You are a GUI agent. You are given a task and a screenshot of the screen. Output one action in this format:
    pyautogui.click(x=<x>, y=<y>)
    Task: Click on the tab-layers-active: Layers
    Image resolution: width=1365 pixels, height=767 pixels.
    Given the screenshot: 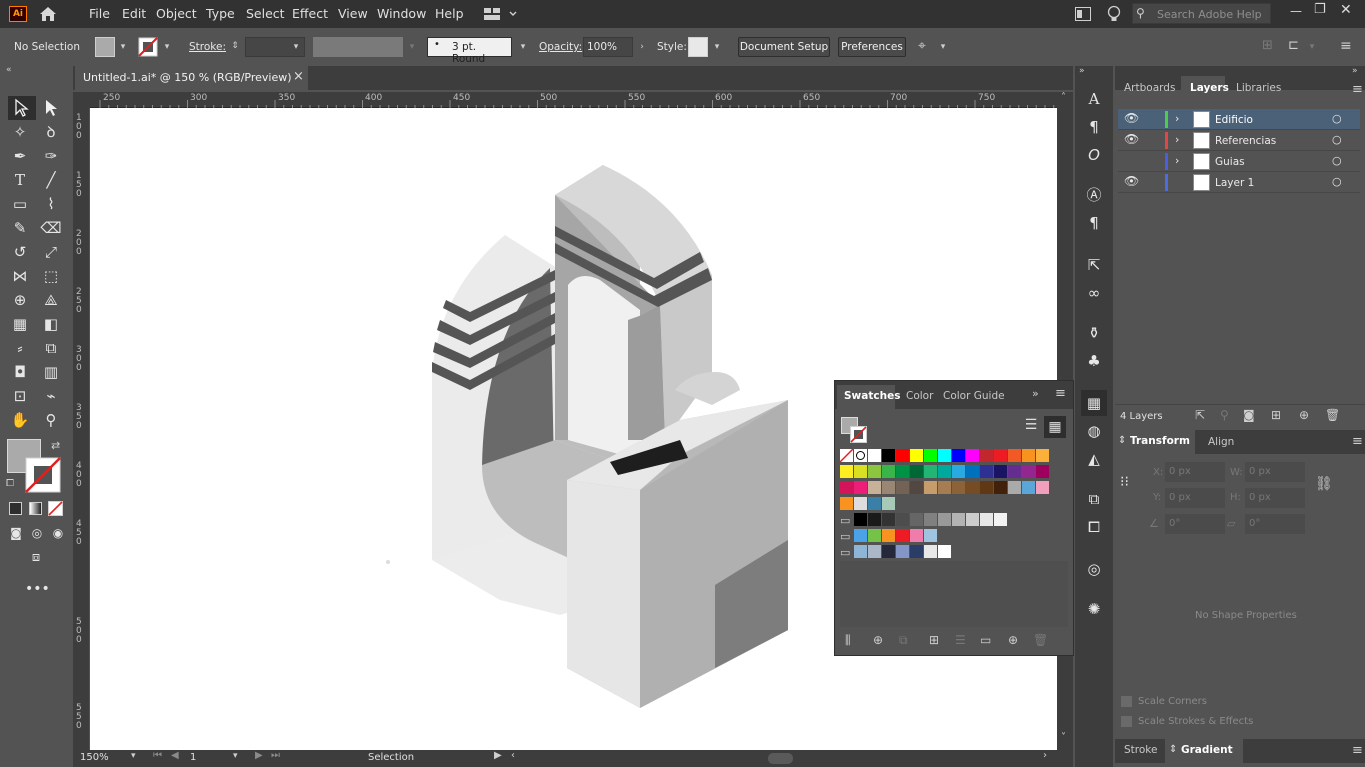 What is the action you would take?
    pyautogui.click(x=1205, y=89)
    